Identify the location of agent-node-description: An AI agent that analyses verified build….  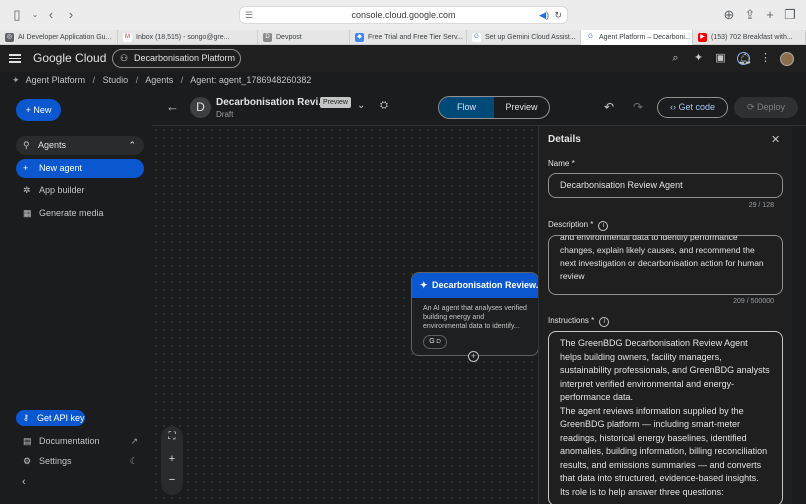
(475, 317).